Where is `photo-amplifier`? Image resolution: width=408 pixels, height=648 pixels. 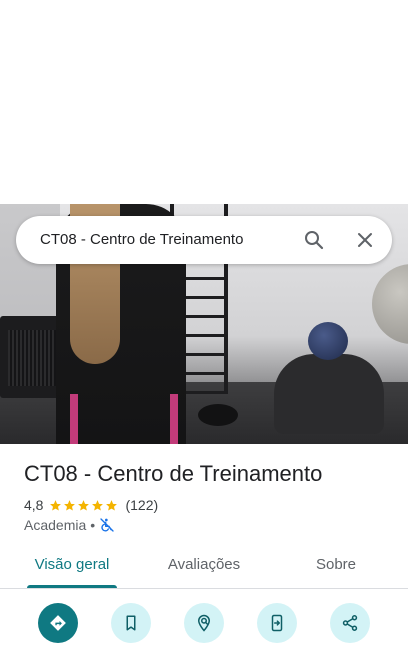
photo-amplifier is located at coordinates (32, 357).